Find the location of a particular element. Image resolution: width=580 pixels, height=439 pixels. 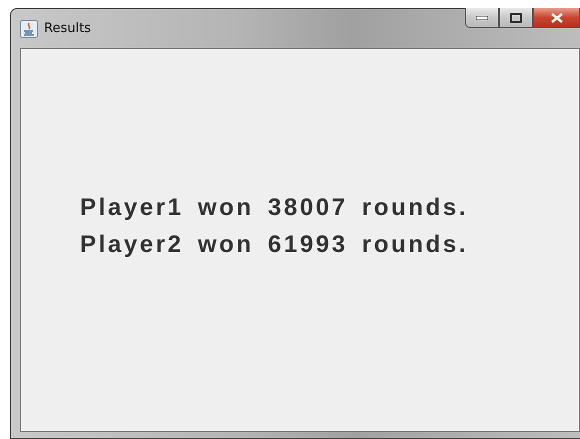

close-icon is located at coordinates (556, 17).